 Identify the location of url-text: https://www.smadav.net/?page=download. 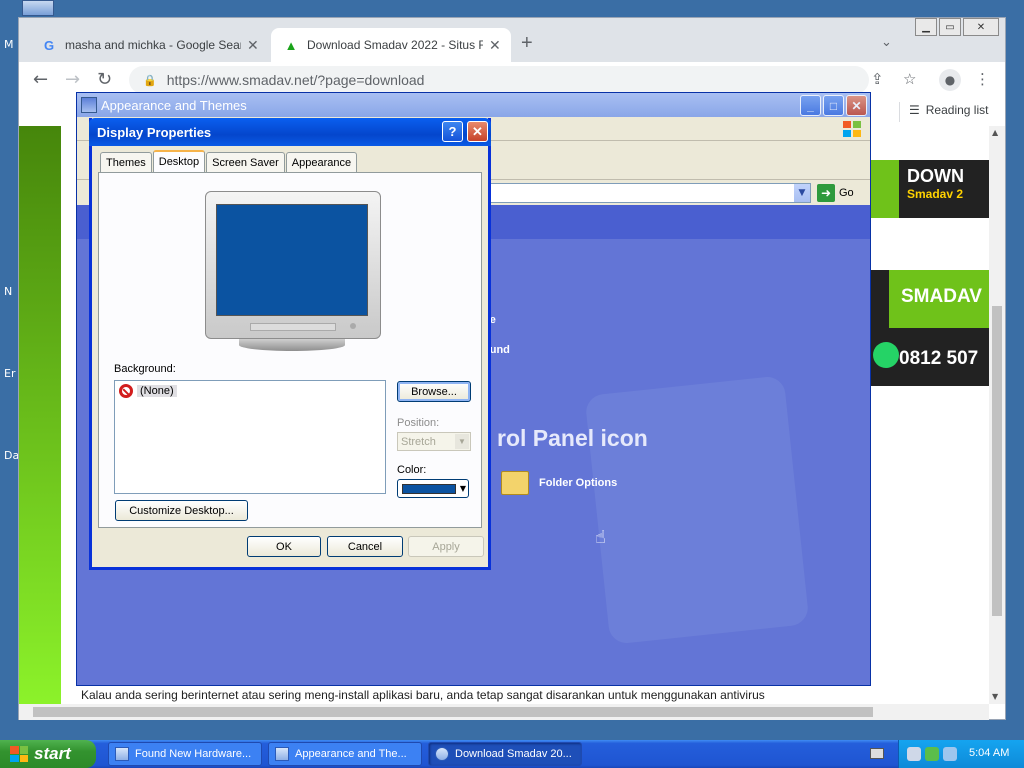
(296, 80).